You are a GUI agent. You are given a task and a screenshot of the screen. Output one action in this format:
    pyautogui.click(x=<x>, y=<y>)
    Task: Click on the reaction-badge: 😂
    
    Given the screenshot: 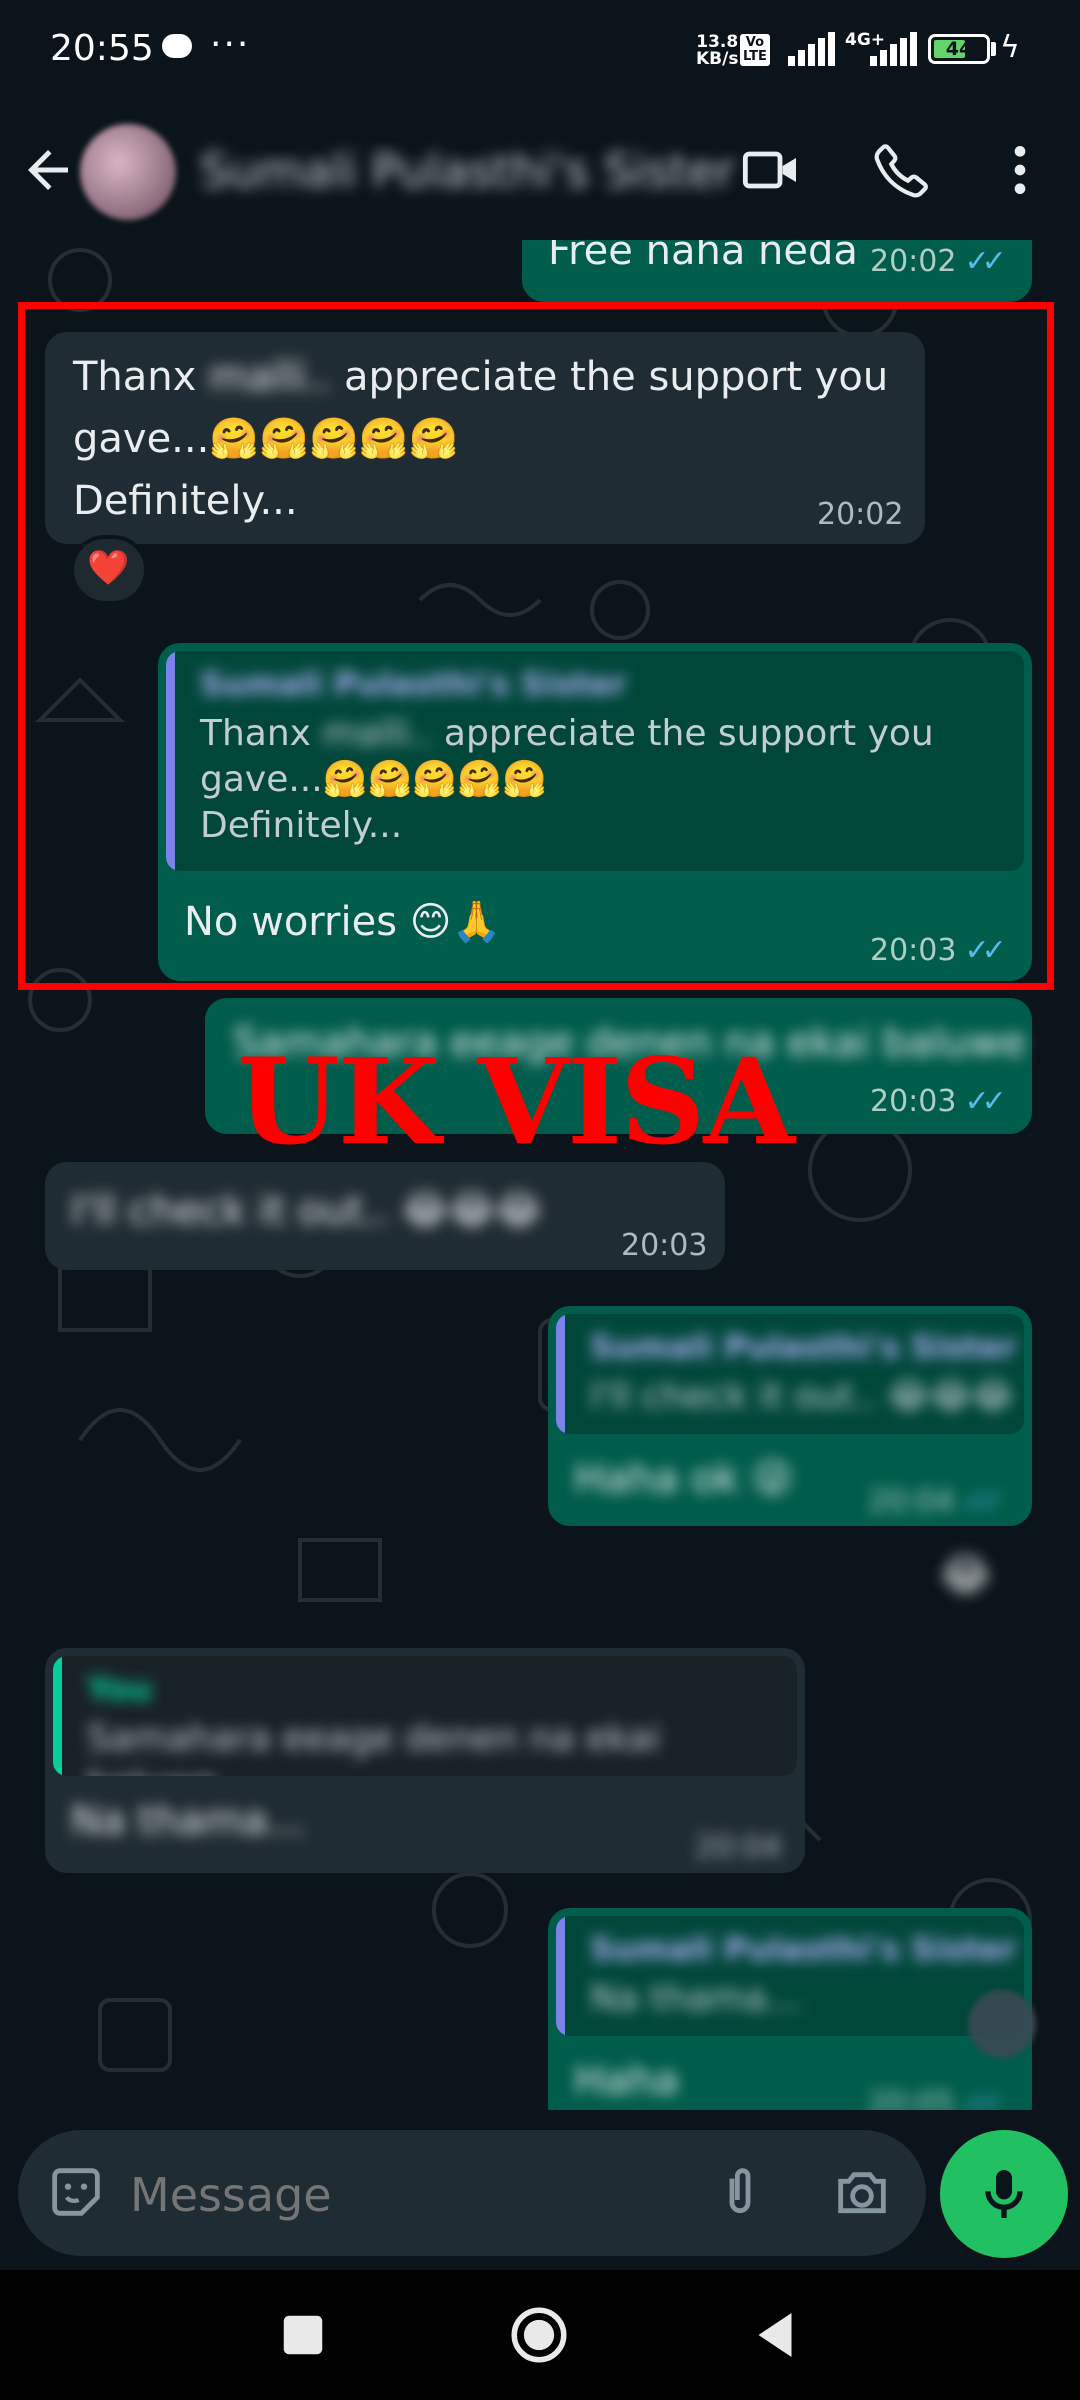 What is the action you would take?
    pyautogui.click(x=965, y=1575)
    